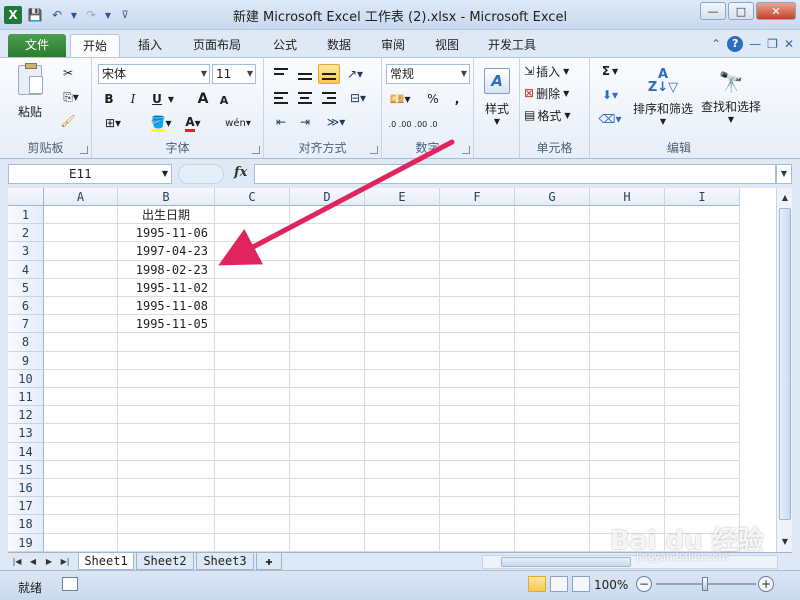 The height and width of the screenshot is (600, 800). I want to click on cell-a19, so click(81, 542).